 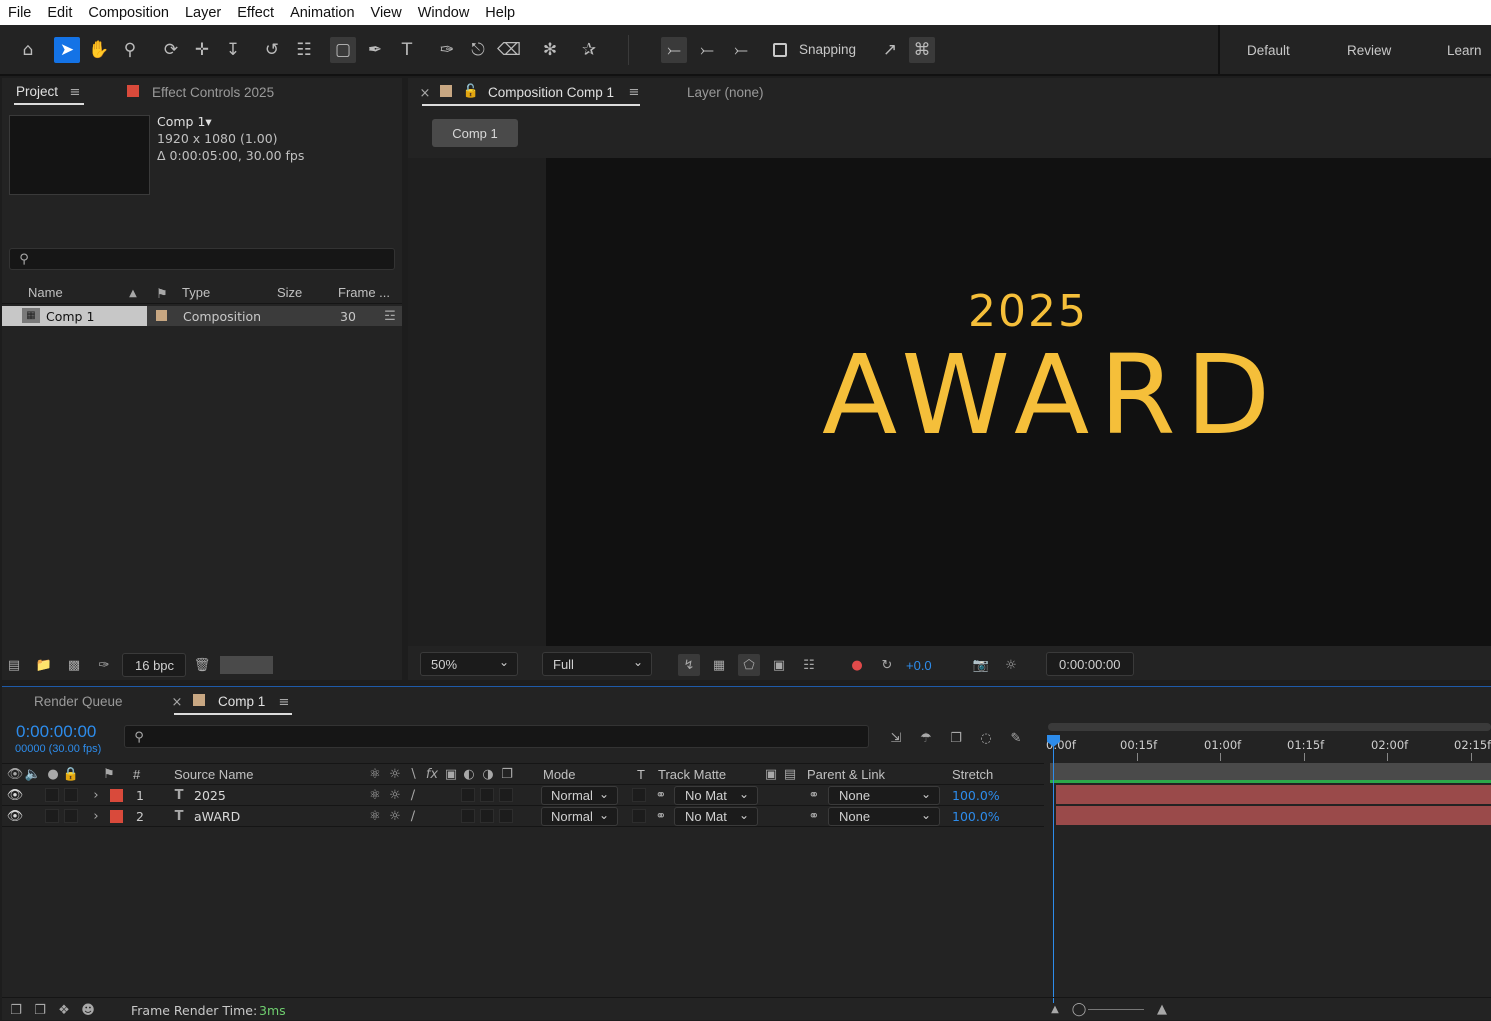 What do you see at coordinates (1079, 1009) in the screenshot?
I see `zoom-slider-handle: ◯` at bounding box center [1079, 1009].